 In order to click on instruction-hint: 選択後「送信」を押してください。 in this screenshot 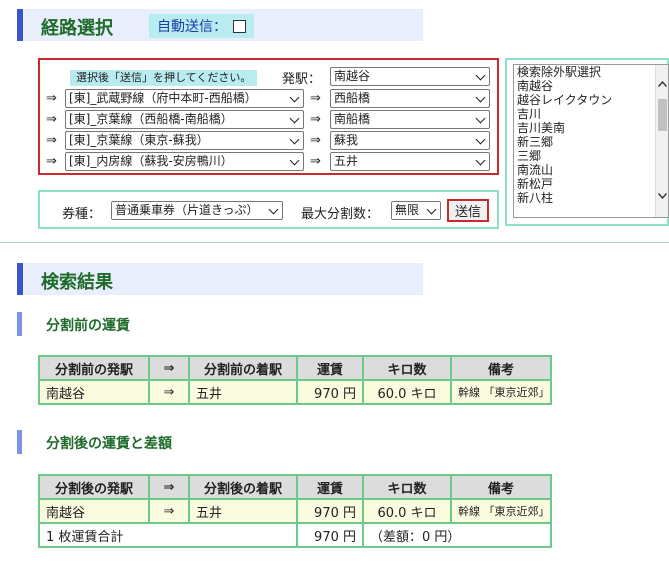, I will do `click(164, 78)`.